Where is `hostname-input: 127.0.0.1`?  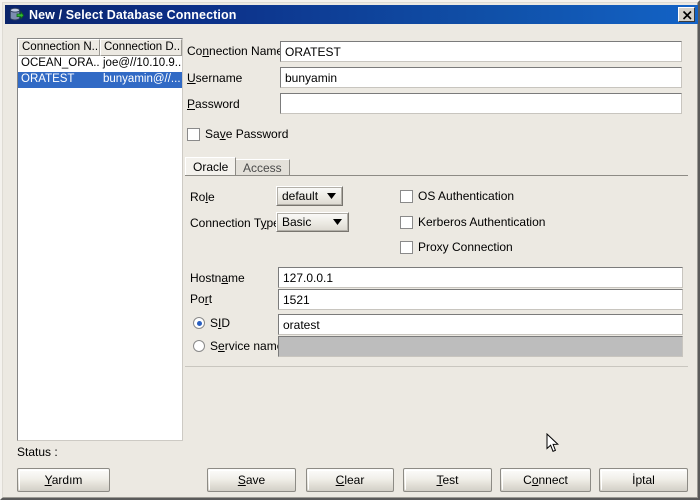
hostname-input: 127.0.0.1 is located at coordinates (480, 277).